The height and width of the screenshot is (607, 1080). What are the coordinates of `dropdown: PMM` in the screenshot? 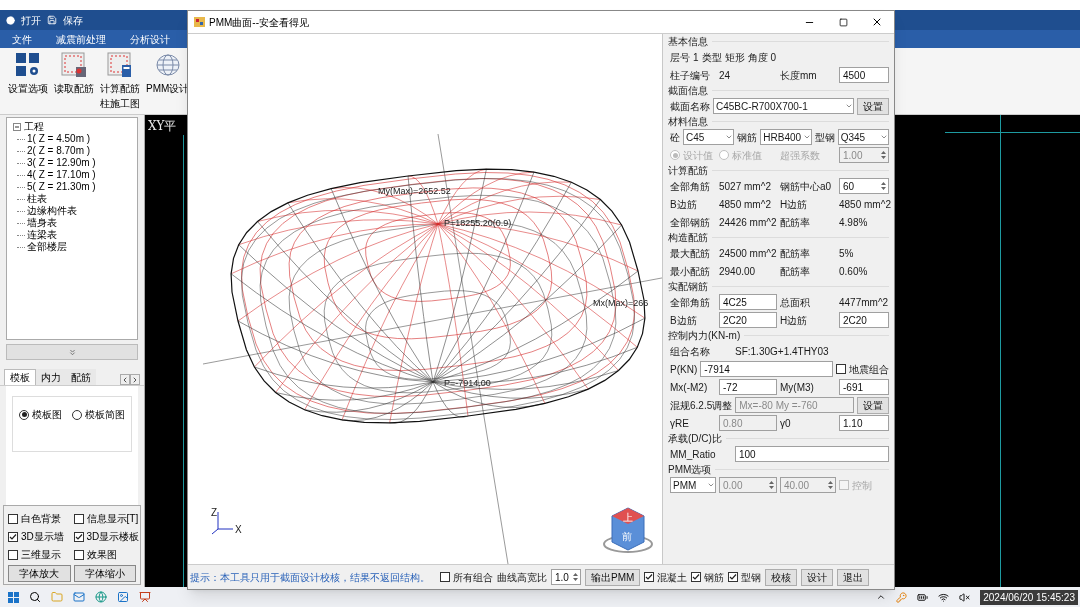 It's located at (693, 485).